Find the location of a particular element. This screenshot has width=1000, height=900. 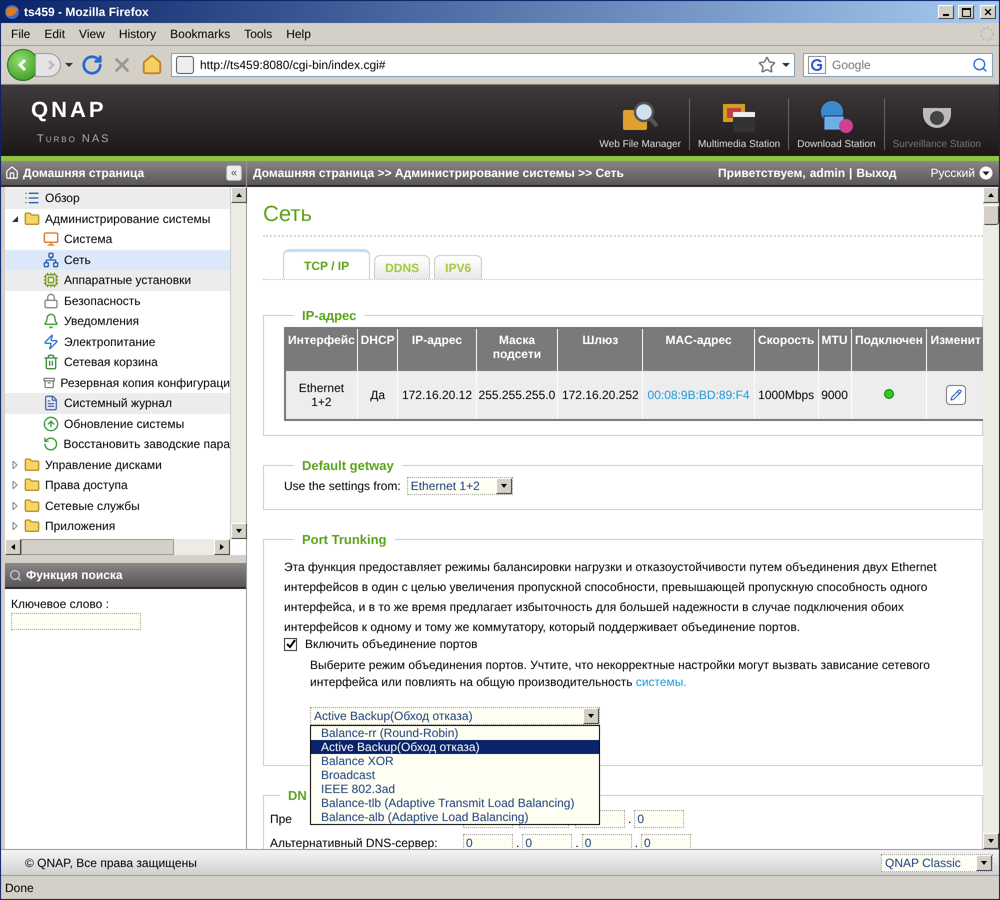

tree-item: Системный журнал is located at coordinates (118, 403).